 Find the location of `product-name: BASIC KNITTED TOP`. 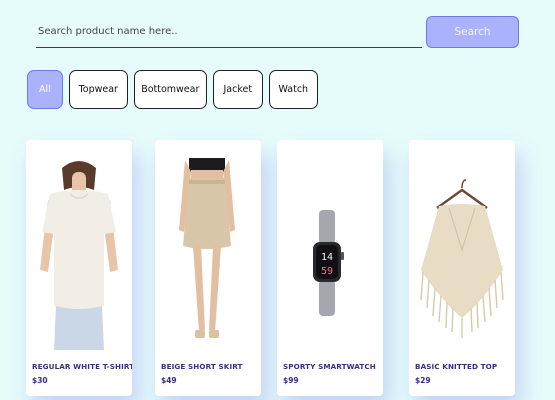

product-name: BASIC KNITTED TOP is located at coordinates (456, 366).